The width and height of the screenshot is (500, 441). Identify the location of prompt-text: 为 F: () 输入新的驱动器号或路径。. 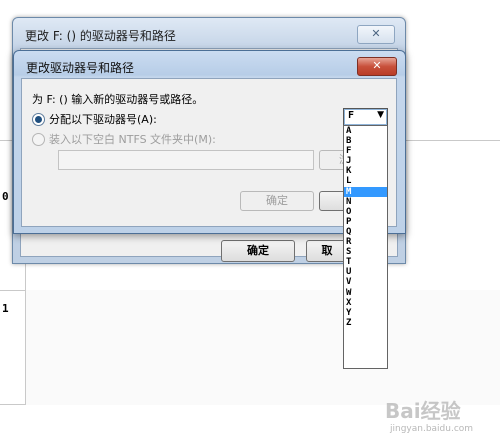
(118, 99).